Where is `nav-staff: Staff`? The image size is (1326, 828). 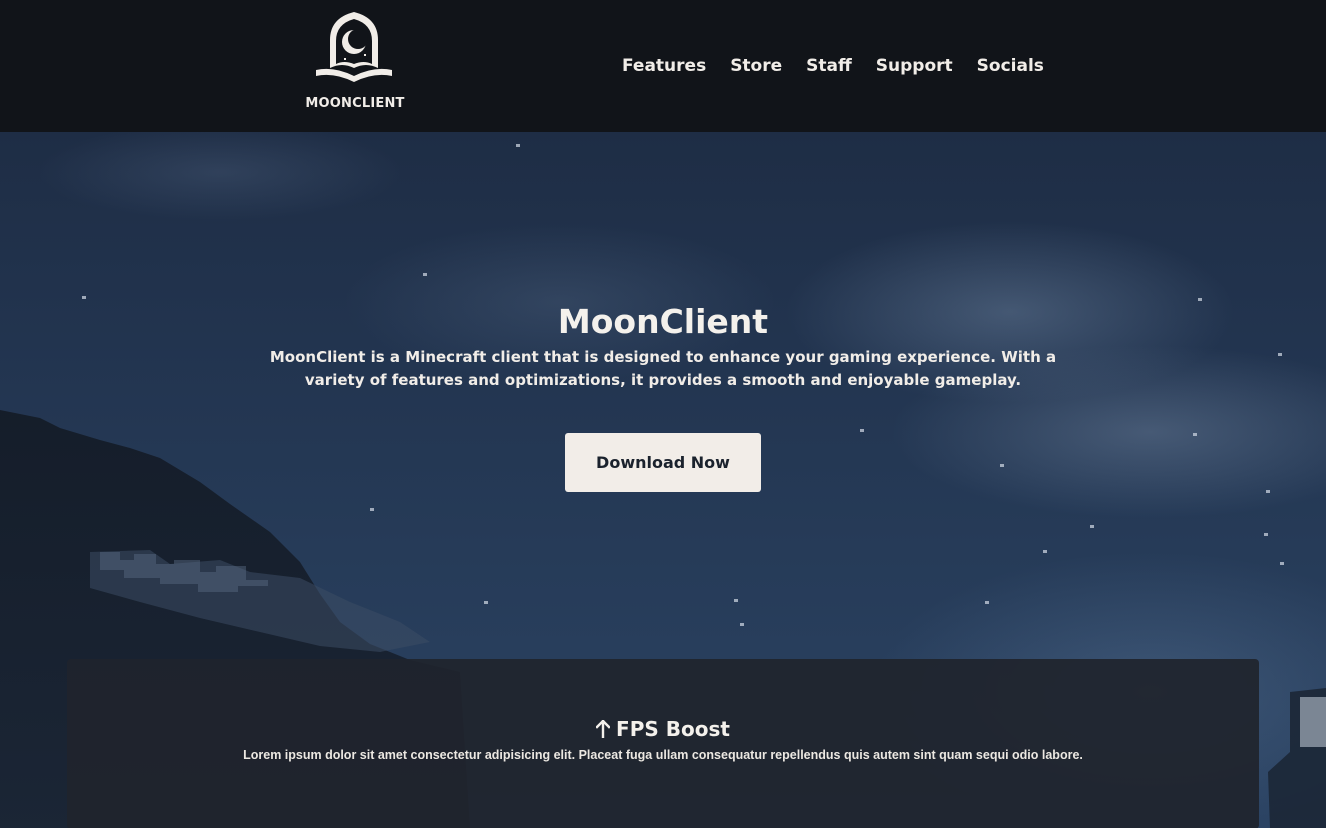 nav-staff: Staff is located at coordinates (829, 66).